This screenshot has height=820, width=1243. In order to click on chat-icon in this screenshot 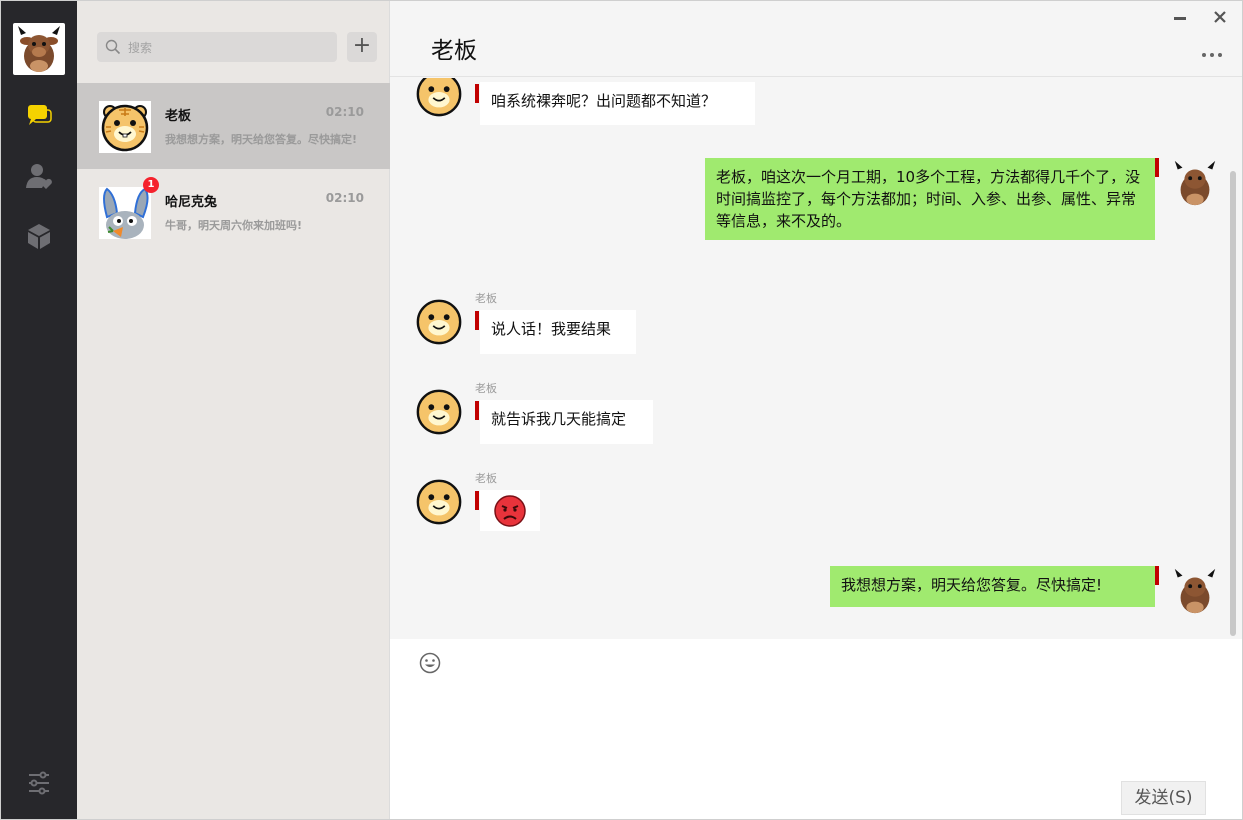, I will do `click(39, 115)`.